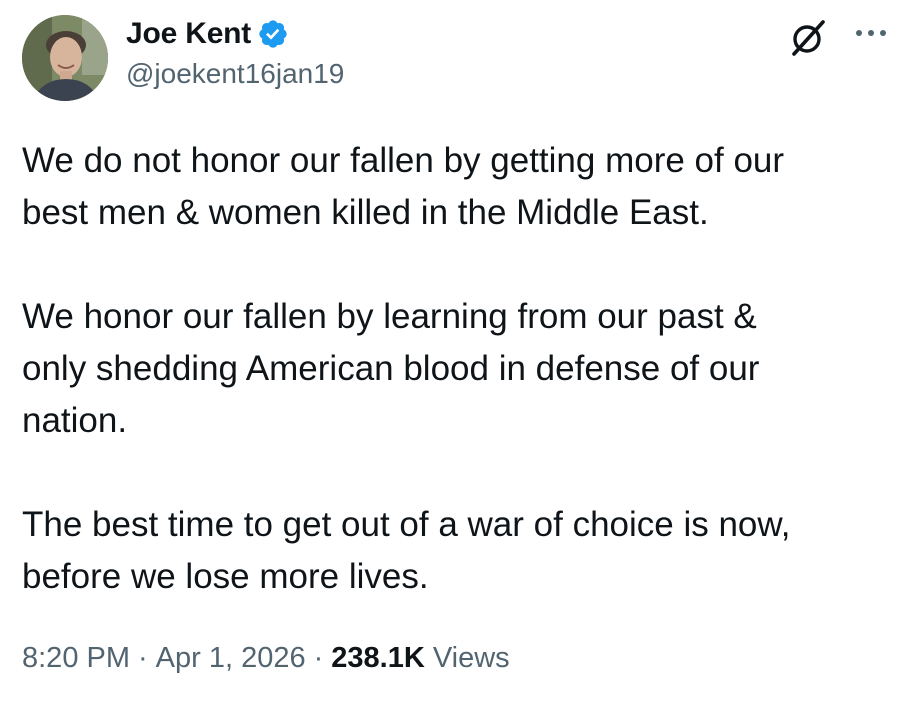 Image resolution: width=920 pixels, height=716 pixels. I want to click on name-row: Joe Kent, so click(207, 34).